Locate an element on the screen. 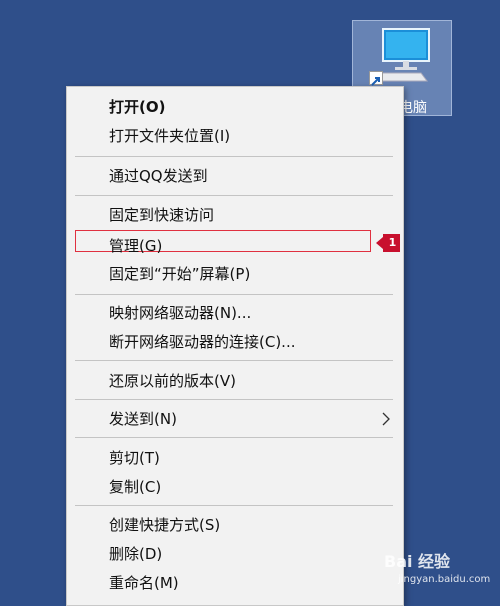  computer-icon is located at coordinates (402, 55).